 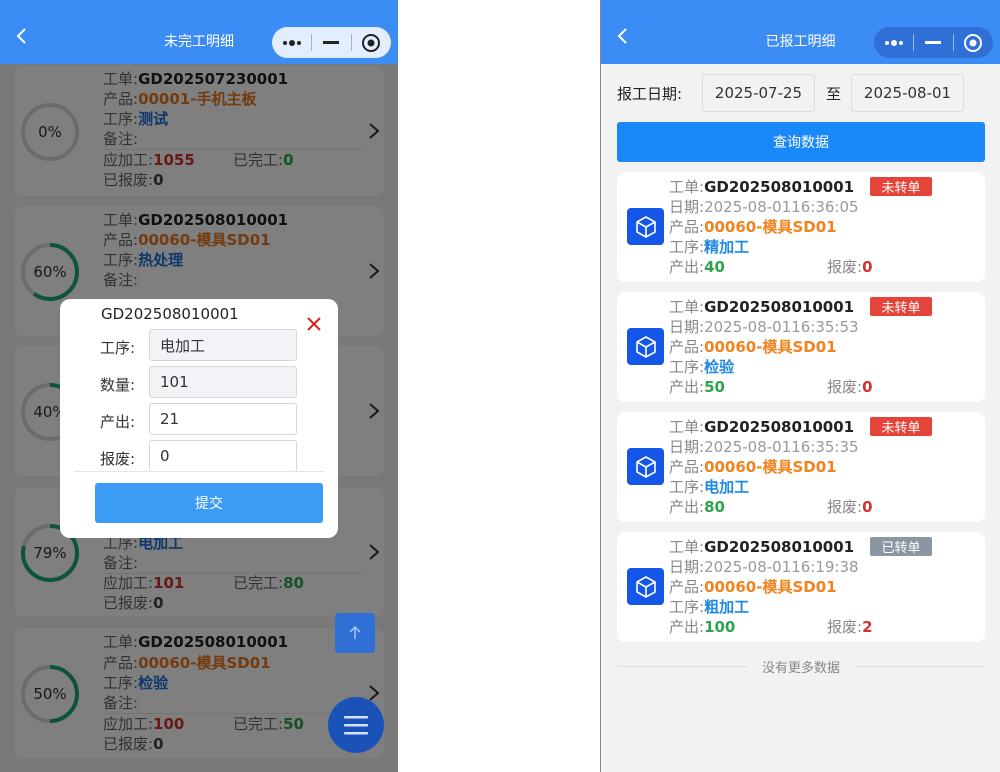 What do you see at coordinates (118, 385) in the screenshot?
I see `quantity-label: 数量:` at bounding box center [118, 385].